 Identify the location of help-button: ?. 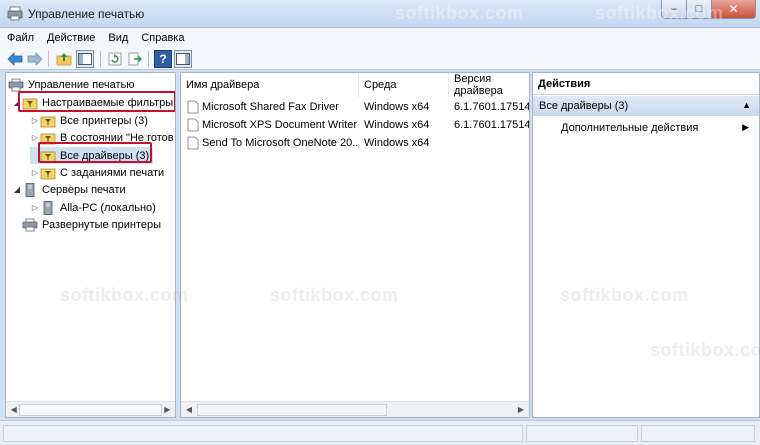
(163, 59).